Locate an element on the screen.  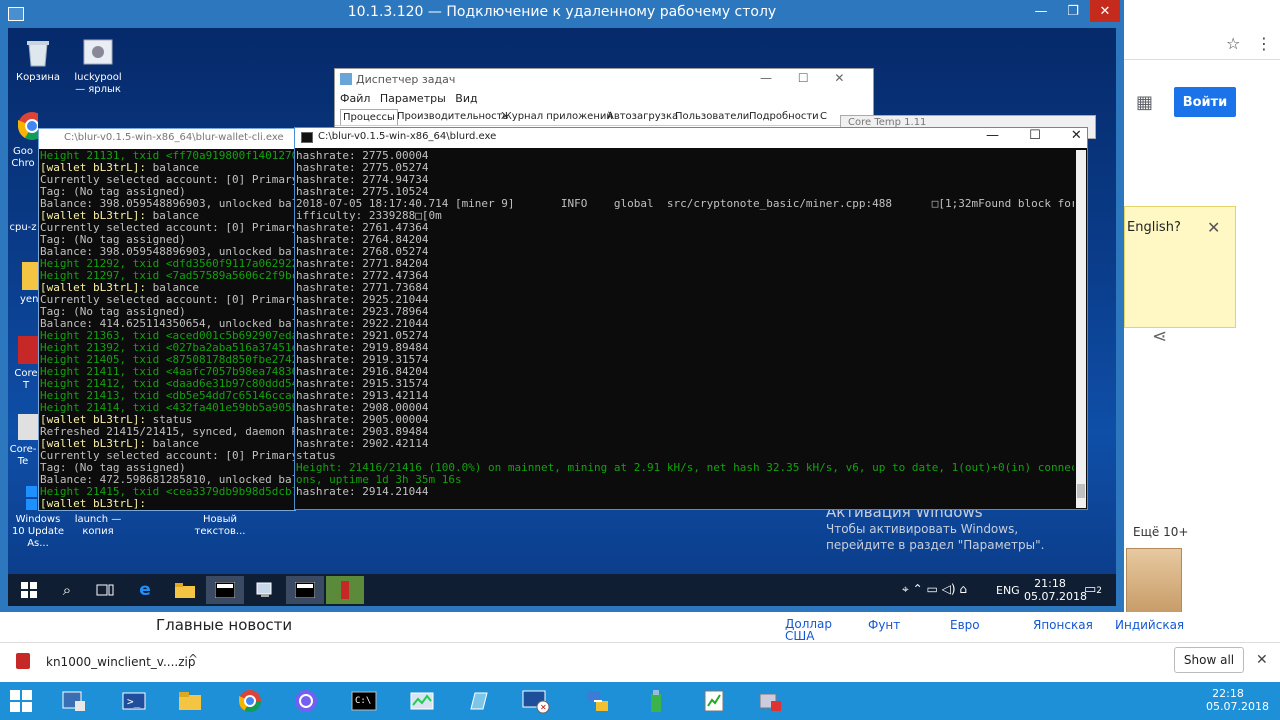
blurd-title: C:\blur-v0.1.5-win-x86_64\blurd.exe is located at coordinates (407, 136).